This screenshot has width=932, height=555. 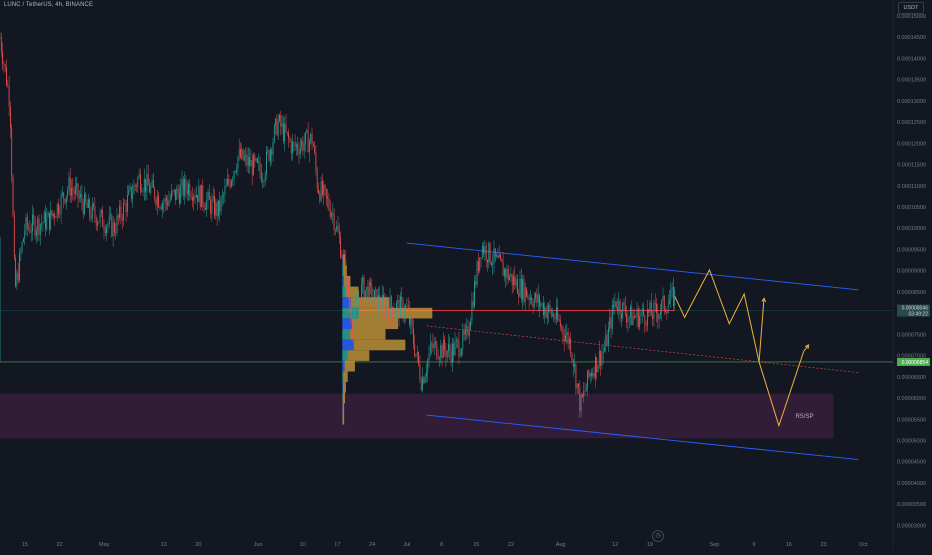 I want to click on price-tick-label: 0.00010000, so click(x=911, y=229).